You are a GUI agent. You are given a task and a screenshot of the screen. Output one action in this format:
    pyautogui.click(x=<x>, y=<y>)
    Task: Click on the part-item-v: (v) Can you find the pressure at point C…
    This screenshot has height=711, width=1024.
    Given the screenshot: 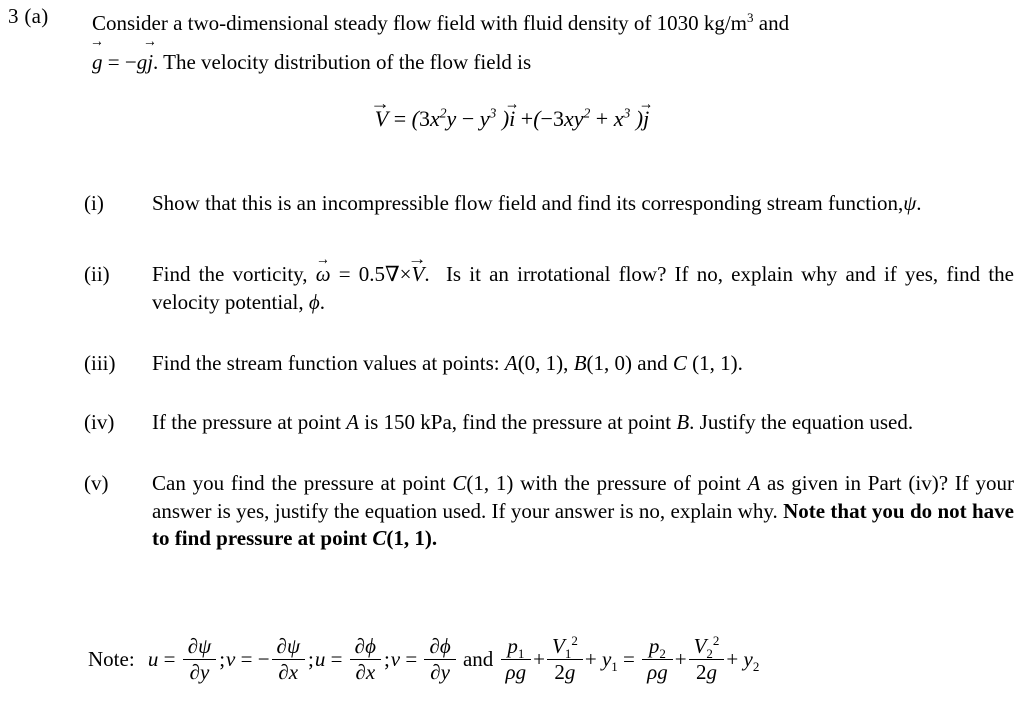 What is the action you would take?
    pyautogui.click(x=549, y=511)
    